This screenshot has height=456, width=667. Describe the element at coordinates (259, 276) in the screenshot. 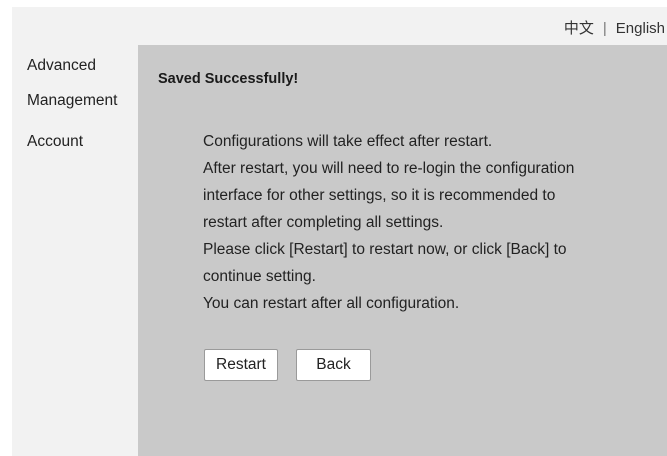

I see `message-line: continue setting.` at that location.